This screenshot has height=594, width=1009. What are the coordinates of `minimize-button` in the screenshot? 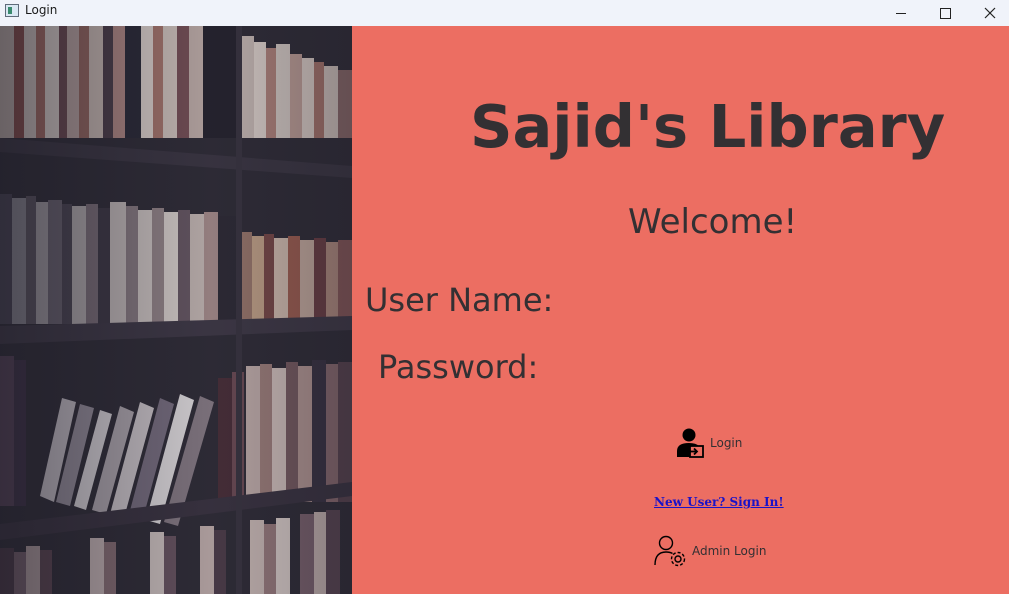 It's located at (901, 13).